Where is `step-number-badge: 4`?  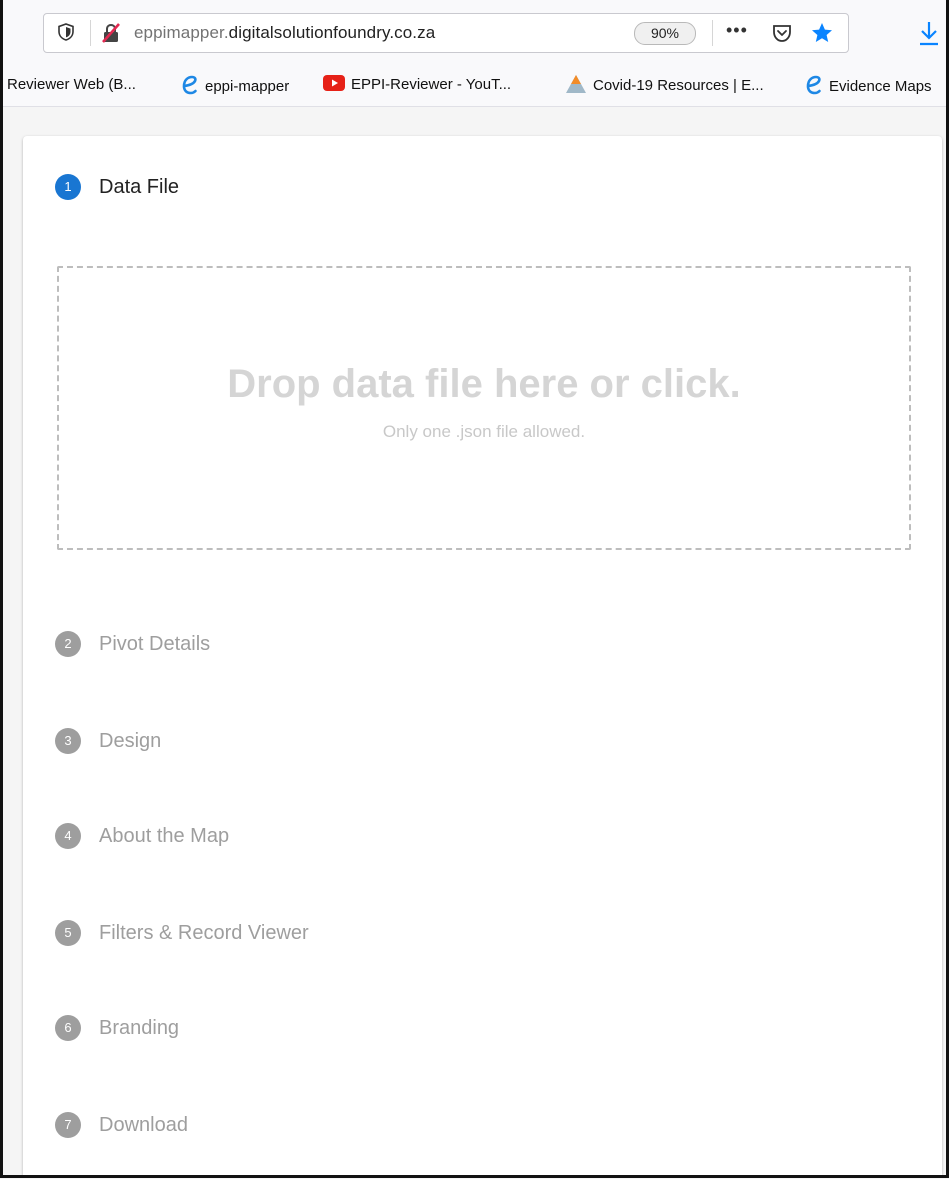
step-number-badge: 4 is located at coordinates (68, 836).